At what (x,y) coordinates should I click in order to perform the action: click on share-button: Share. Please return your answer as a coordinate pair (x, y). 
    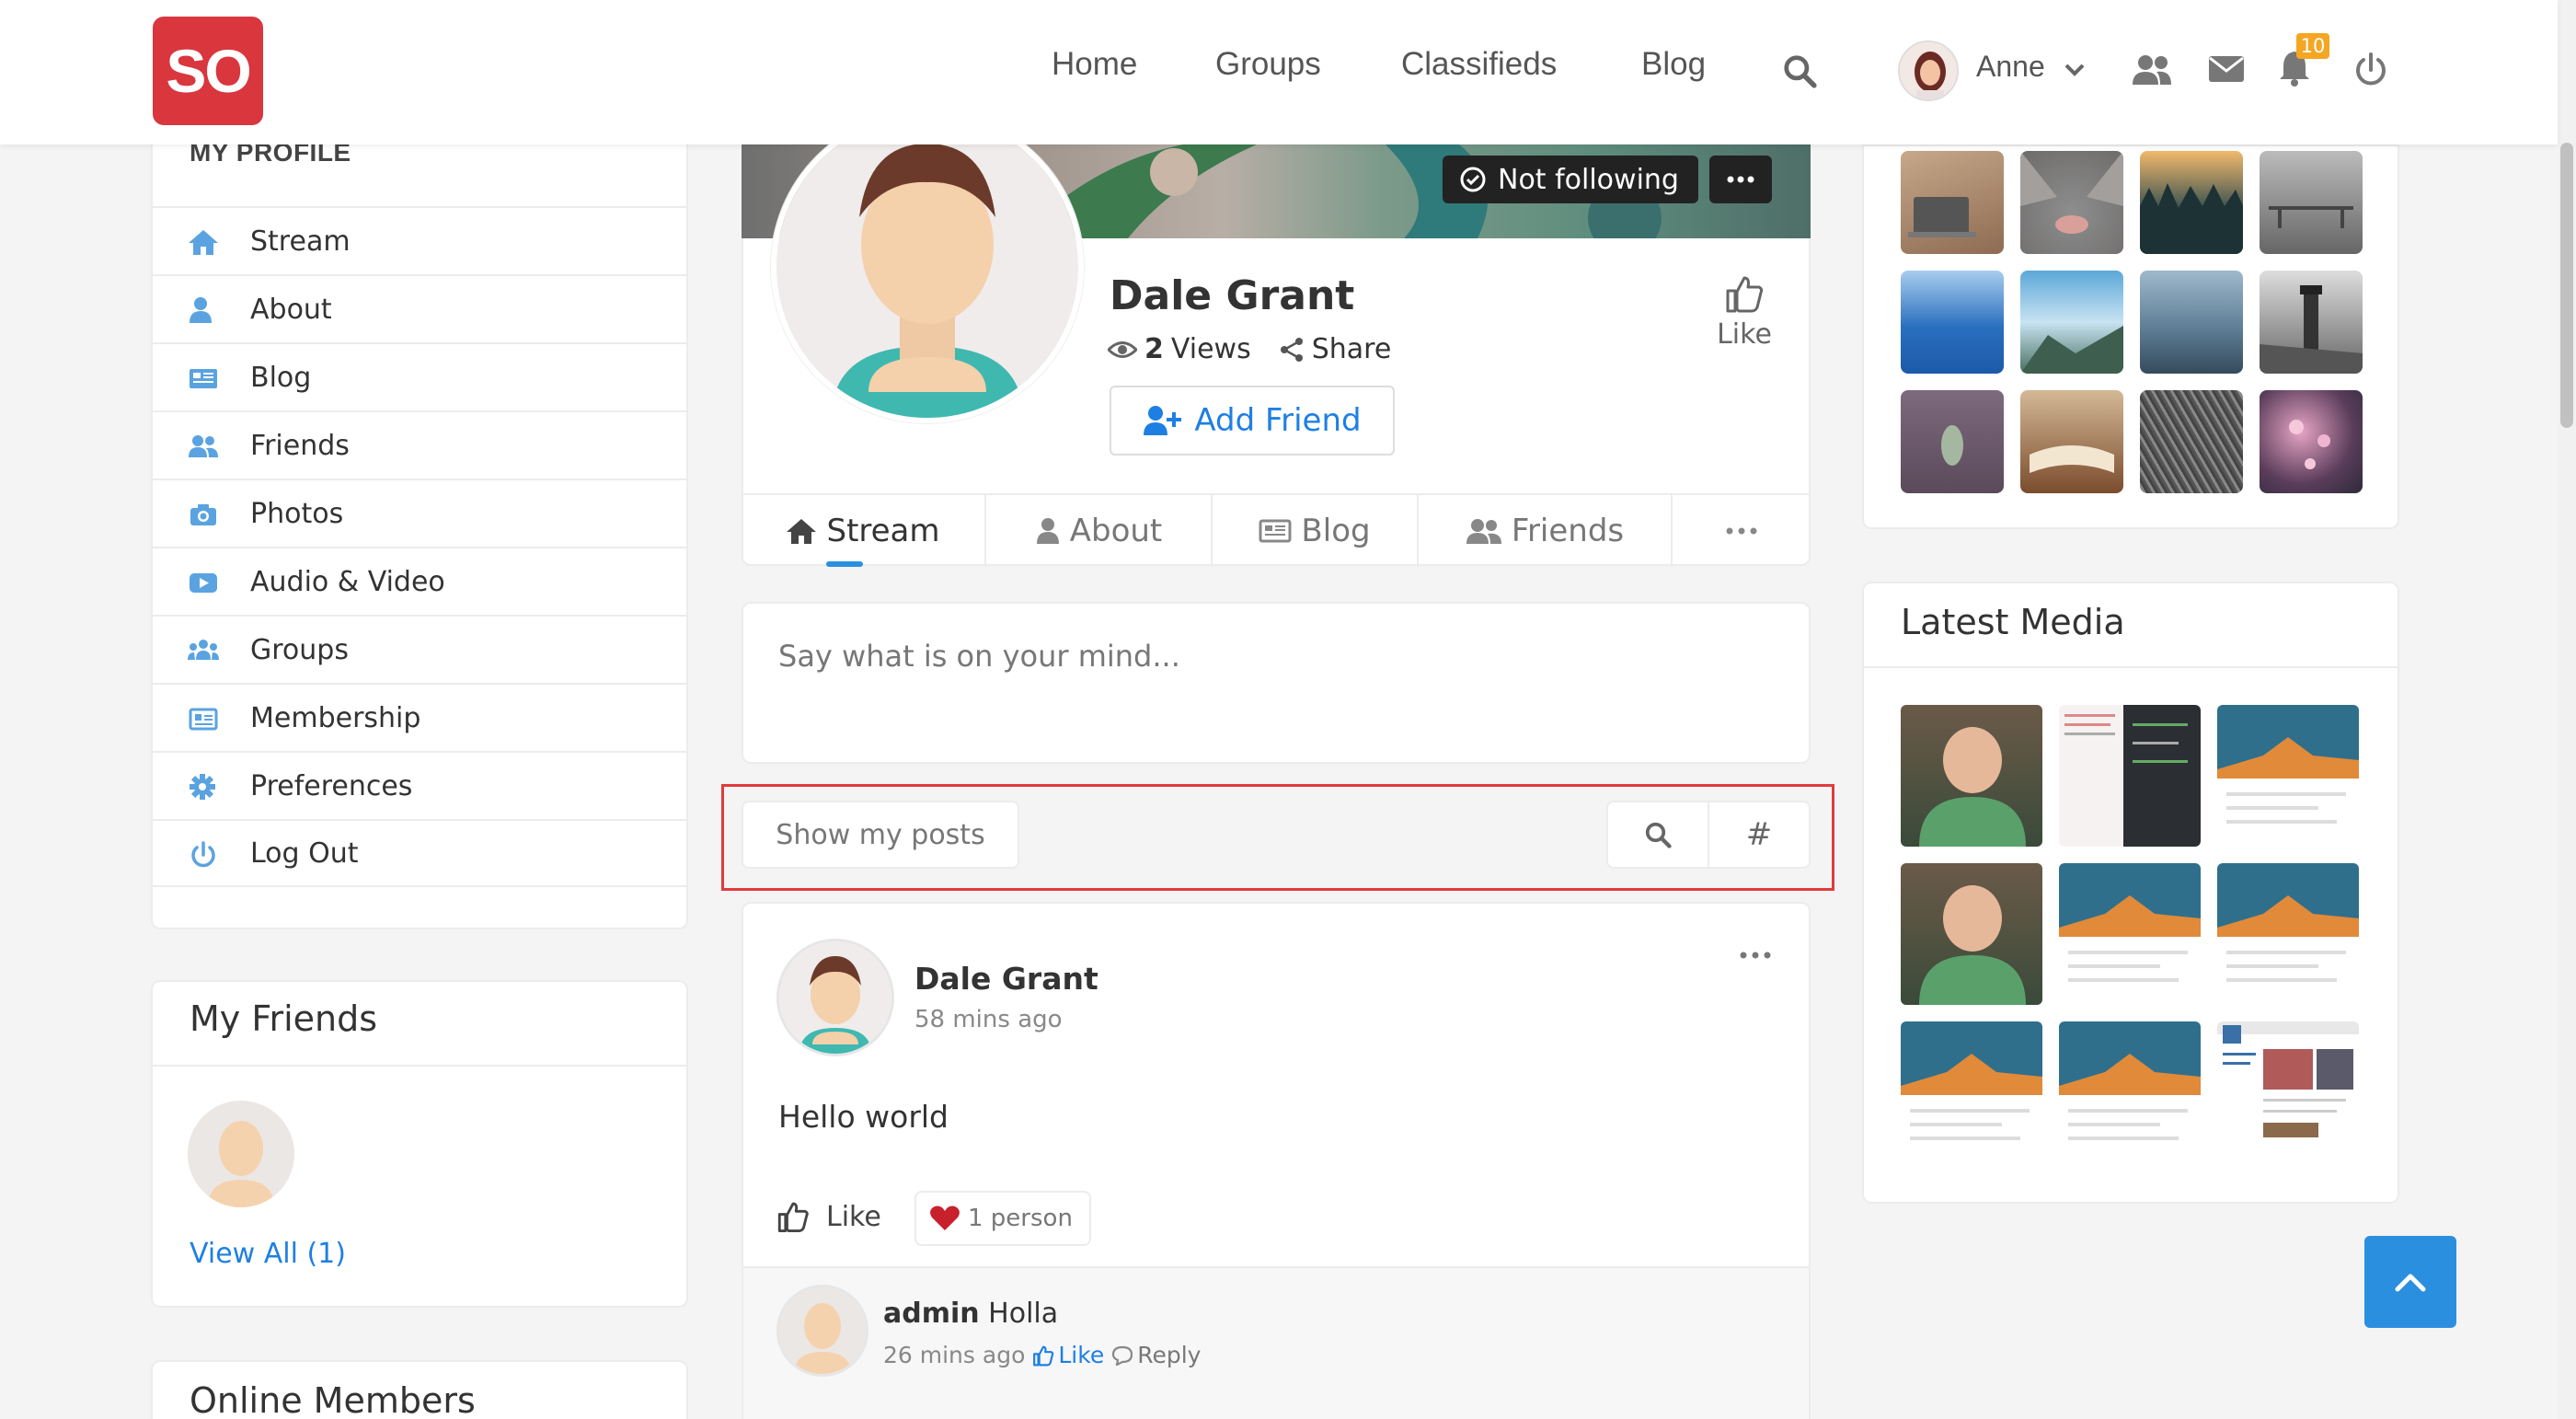
    Looking at the image, I should click on (1352, 349).